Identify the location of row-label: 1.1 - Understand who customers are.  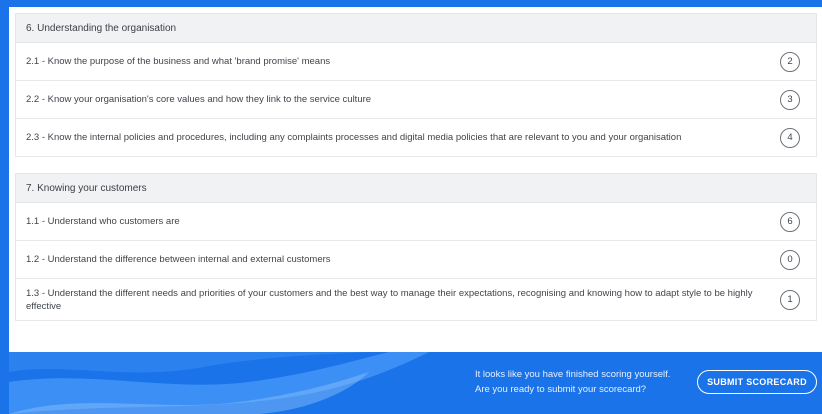
(103, 221).